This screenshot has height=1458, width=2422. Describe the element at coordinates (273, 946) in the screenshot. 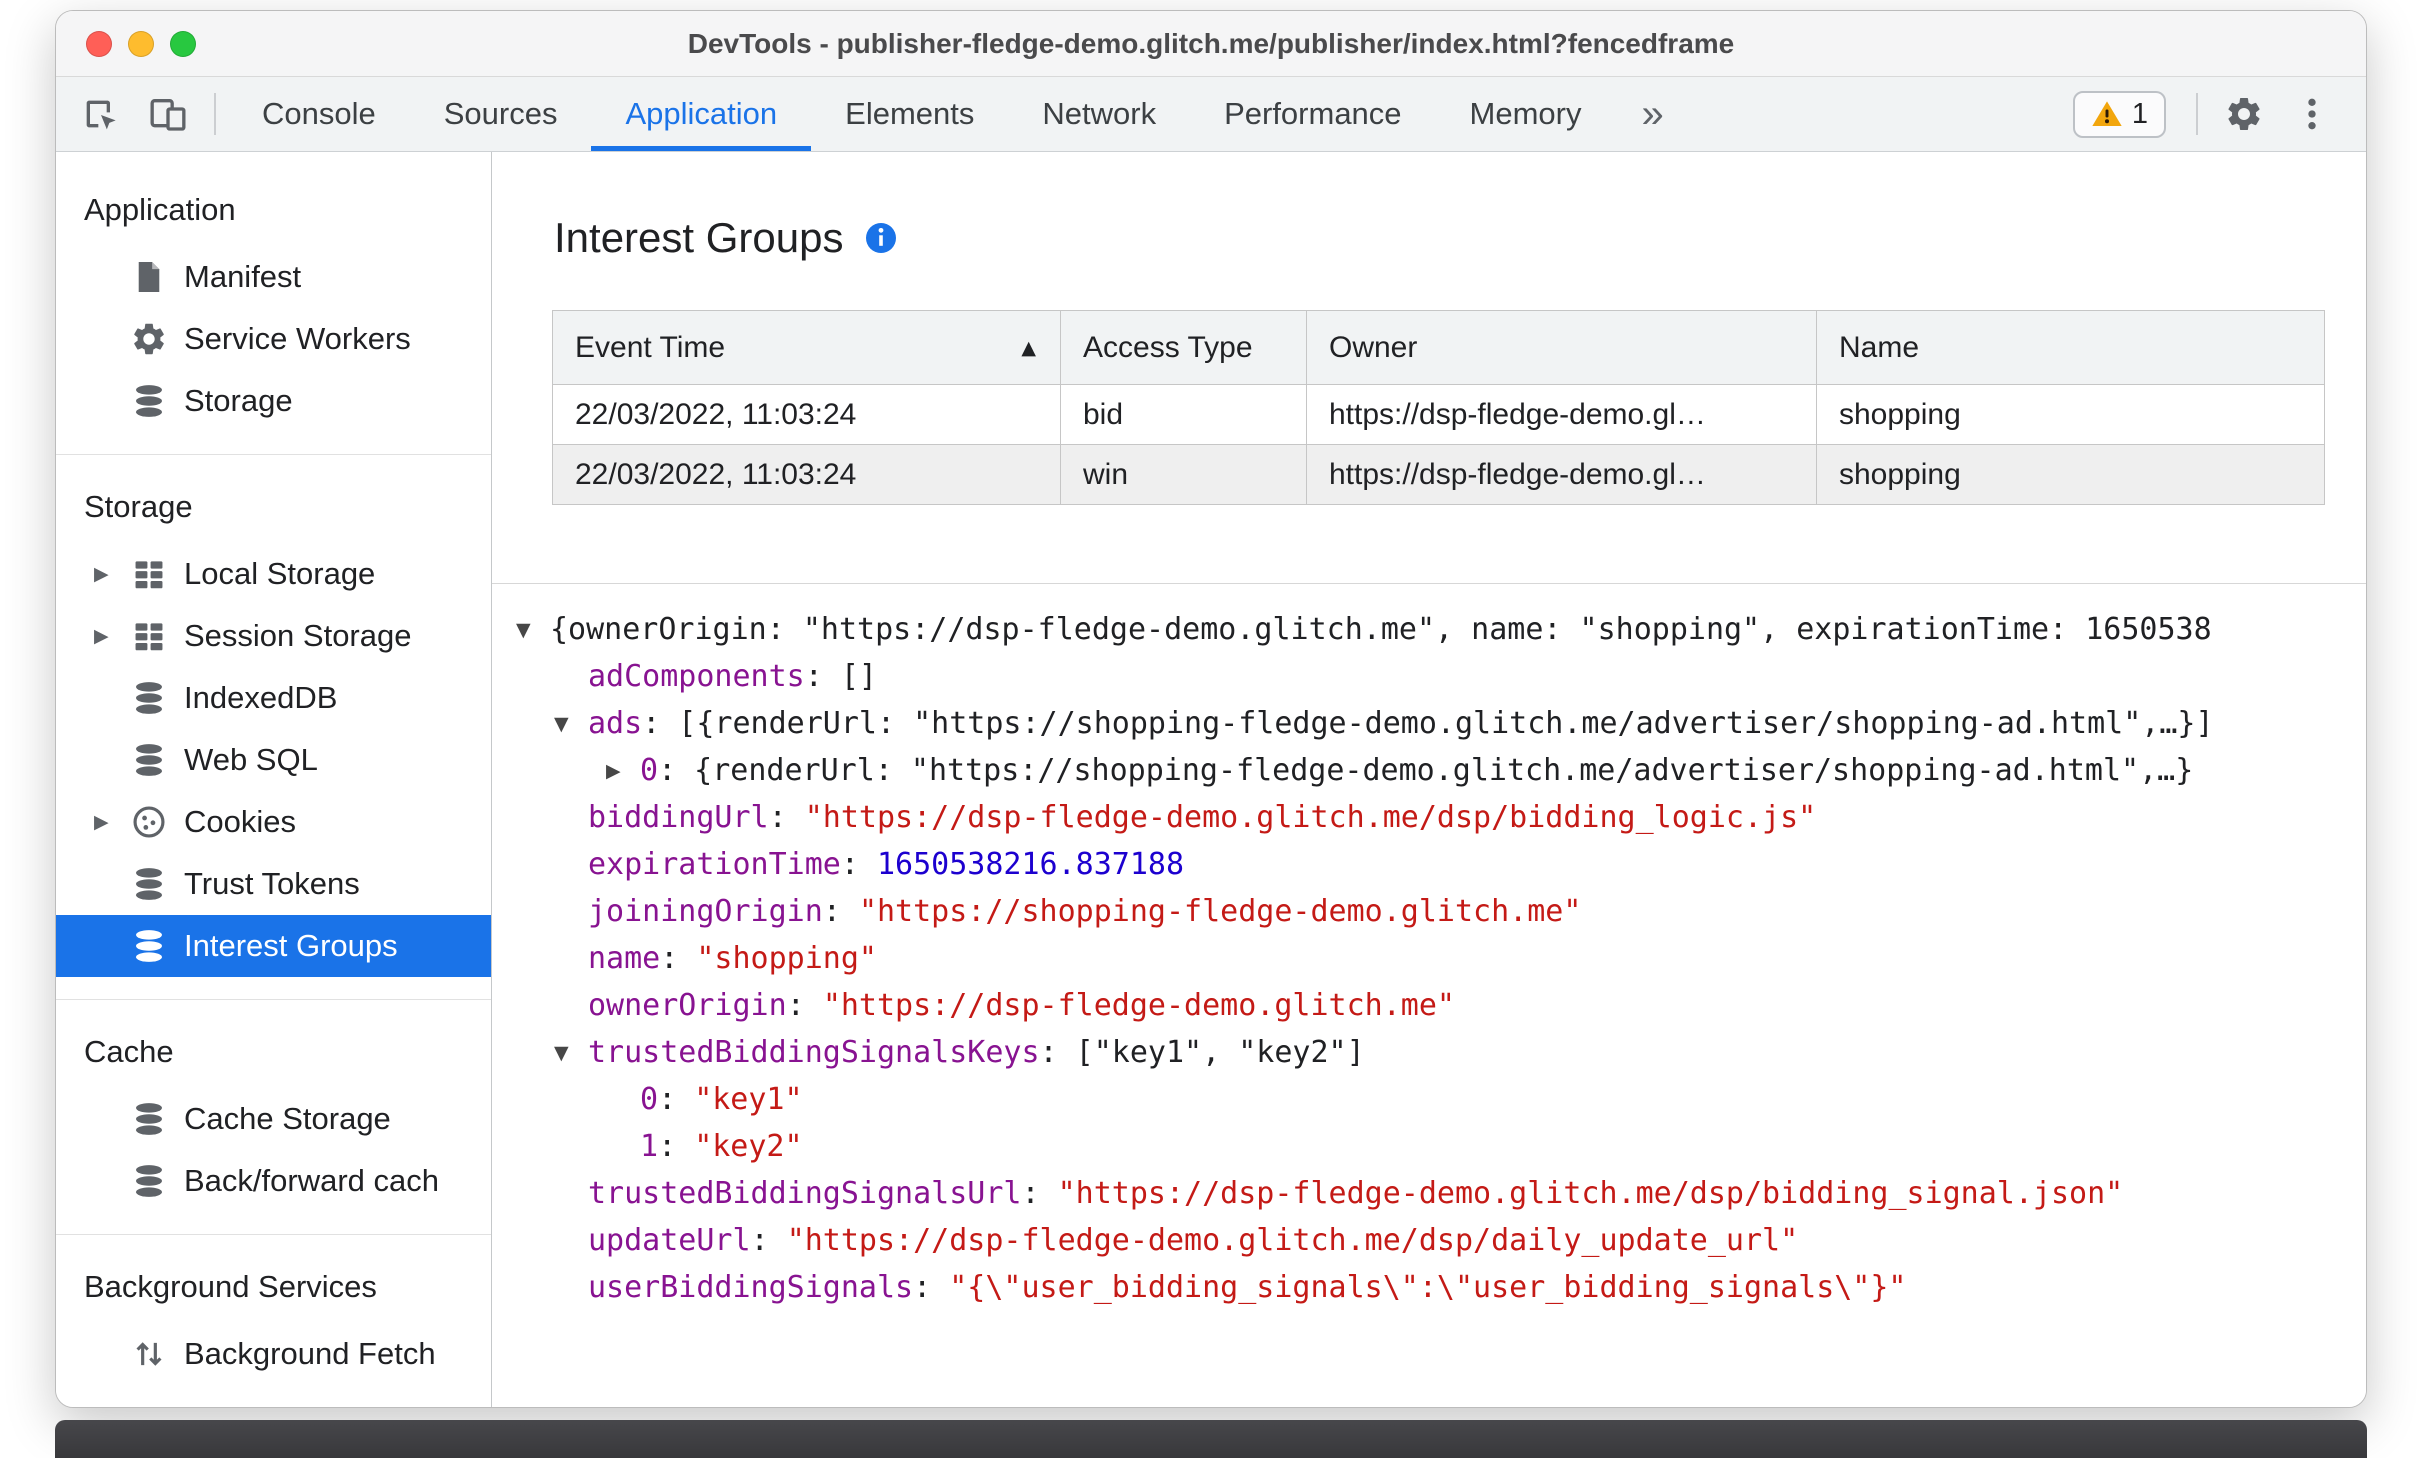

I see `sidebar-item-interest-groups: Interest Groups` at that location.